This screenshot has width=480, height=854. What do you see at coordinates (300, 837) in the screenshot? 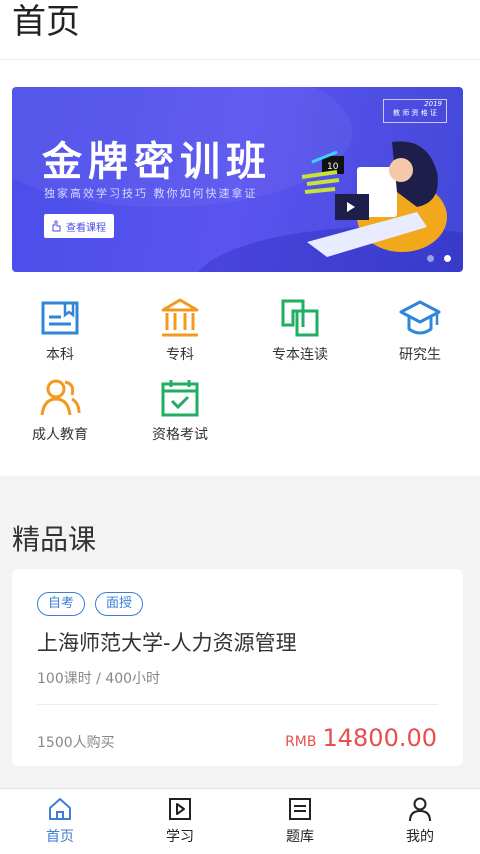
I see `tab-label: 题库` at bounding box center [300, 837].